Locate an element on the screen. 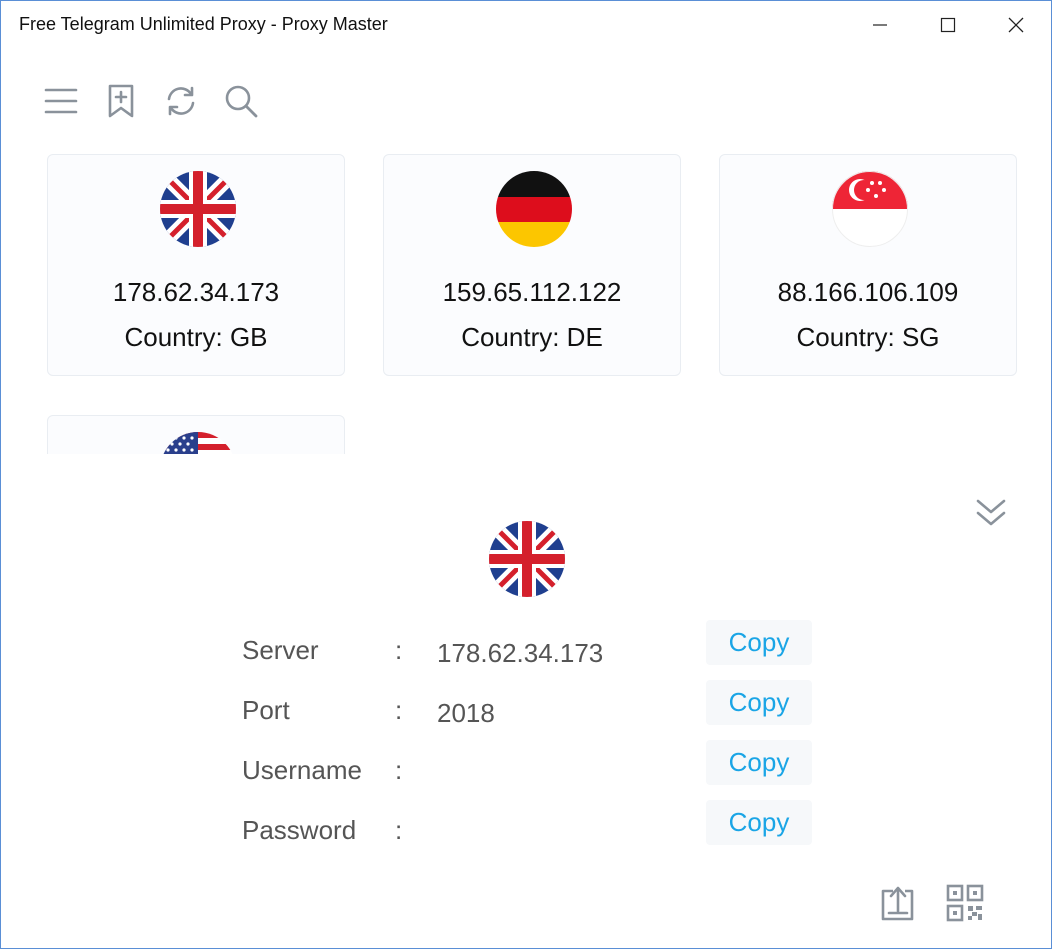 The image size is (1052, 949). minimize-button is located at coordinates (880, 25).